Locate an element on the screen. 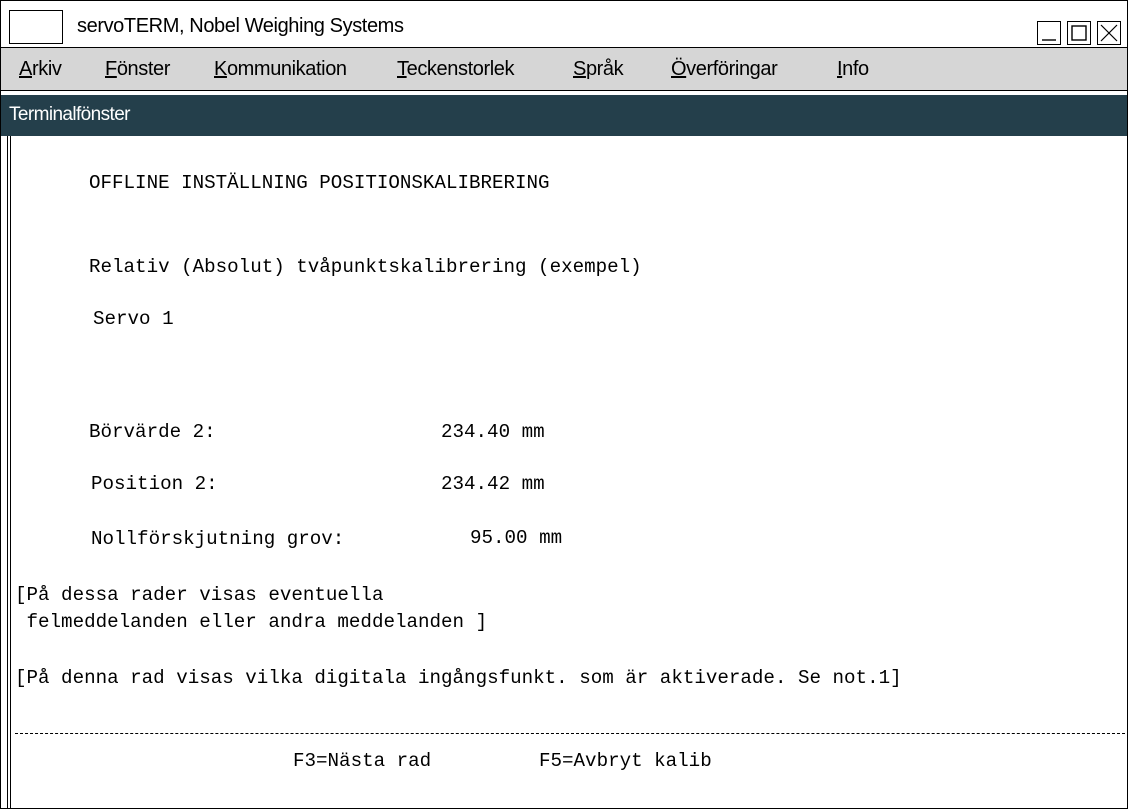  field-label-borvarde: Börvärde 2: is located at coordinates (152, 432).